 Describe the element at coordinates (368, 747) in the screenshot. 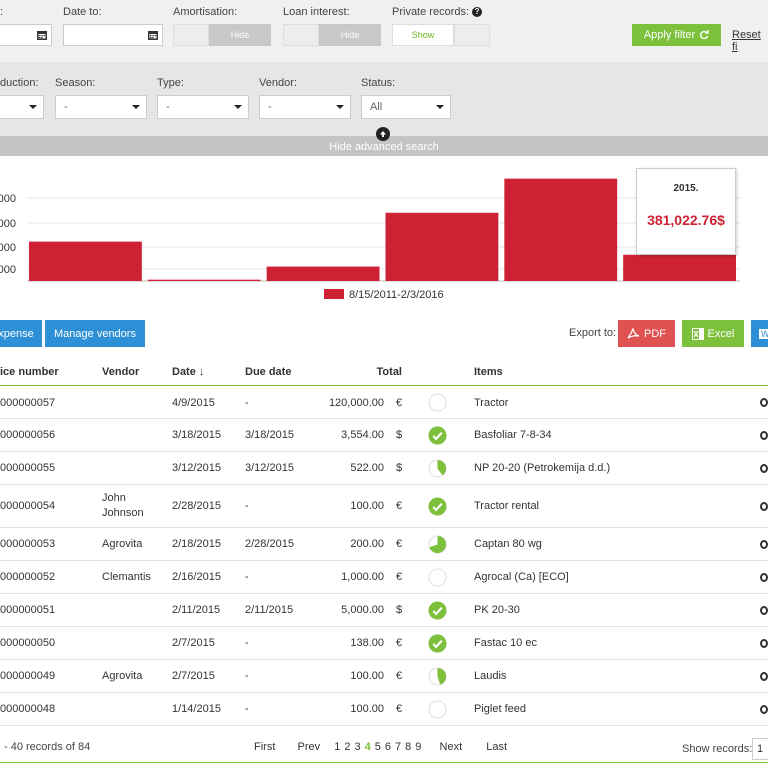

I see `page-number: 4` at that location.